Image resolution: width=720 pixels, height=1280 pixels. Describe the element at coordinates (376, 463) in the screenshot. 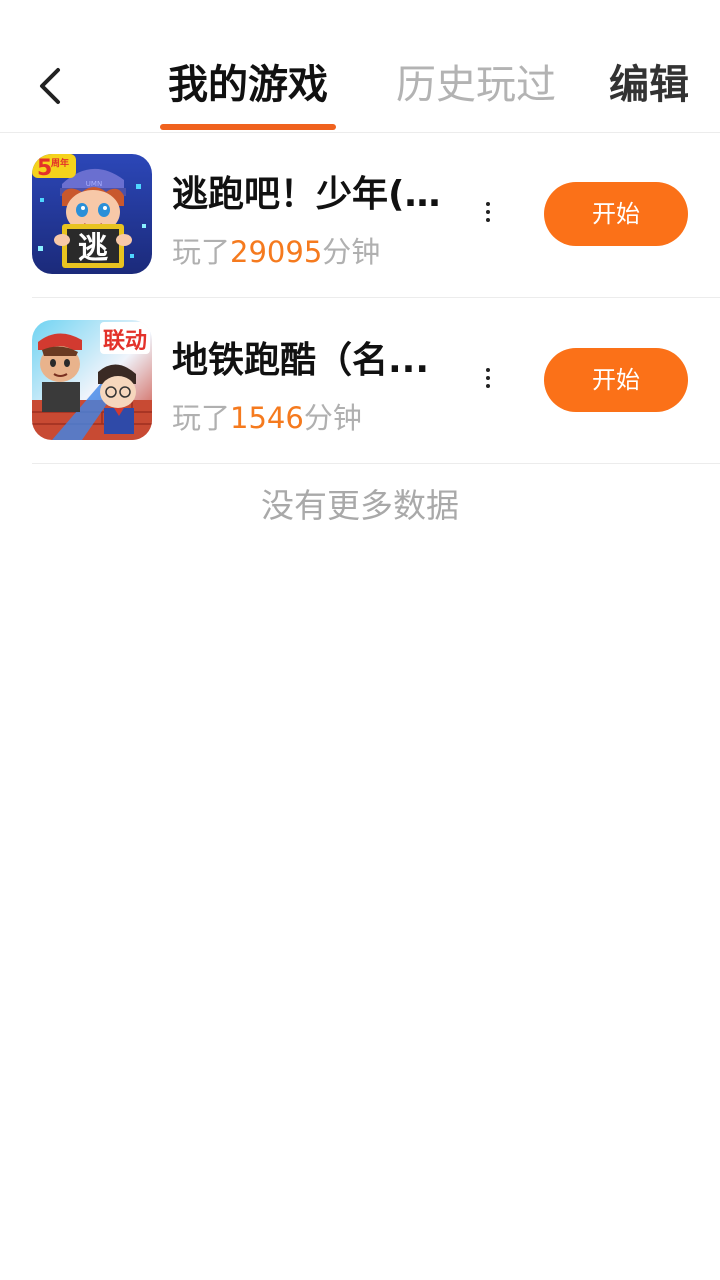

I see `divider` at that location.